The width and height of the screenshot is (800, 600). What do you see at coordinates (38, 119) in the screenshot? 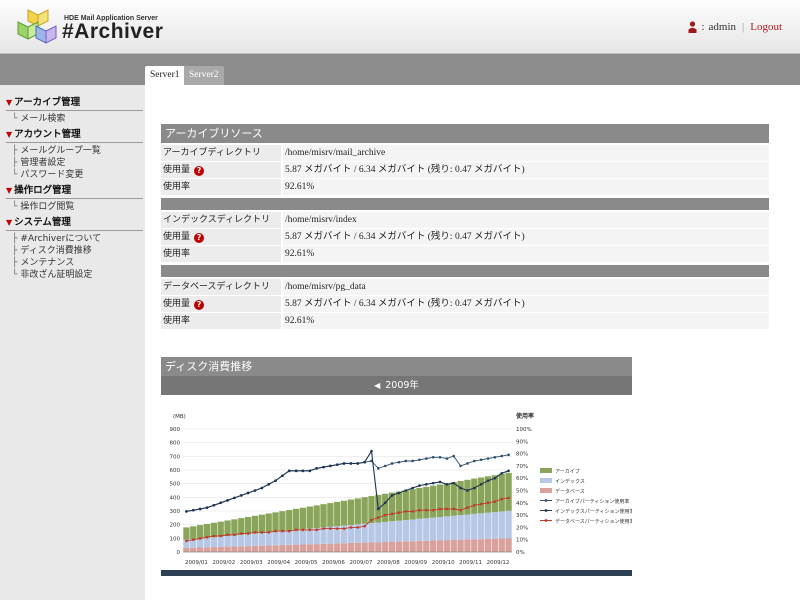
I see `sidebar-item-mail-search: └ メール検索` at bounding box center [38, 119].